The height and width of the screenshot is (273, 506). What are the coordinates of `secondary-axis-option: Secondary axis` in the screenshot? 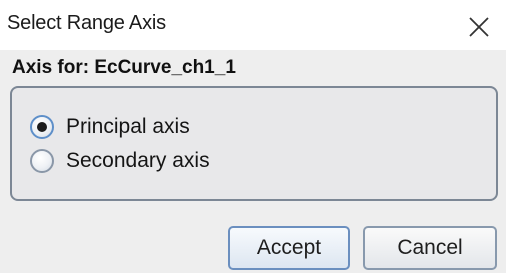 It's located at (120, 161).